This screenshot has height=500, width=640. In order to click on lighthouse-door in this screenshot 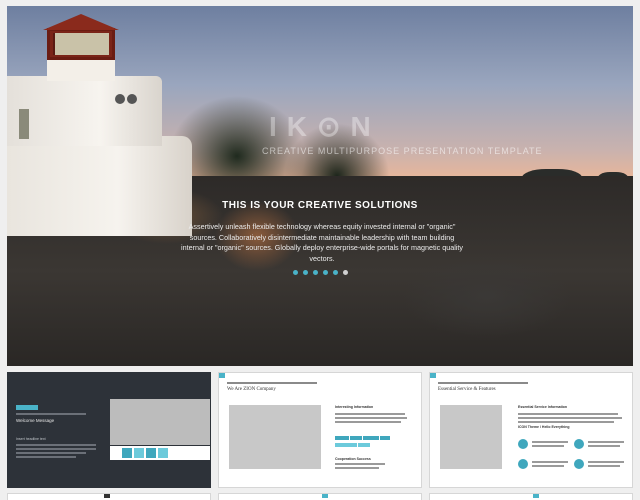, I will do `click(24, 124)`.